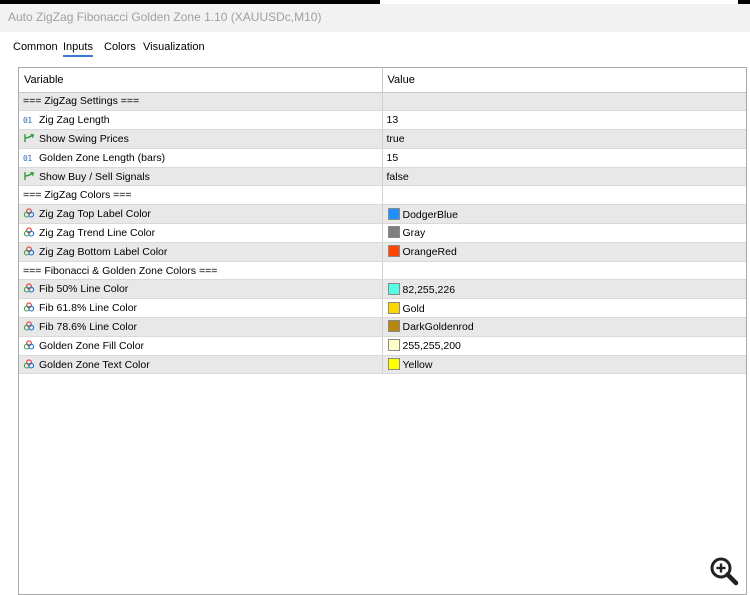  Describe the element at coordinates (201, 233) in the screenshot. I see `variable-cell: Zig Zag Trend Line Color` at that location.